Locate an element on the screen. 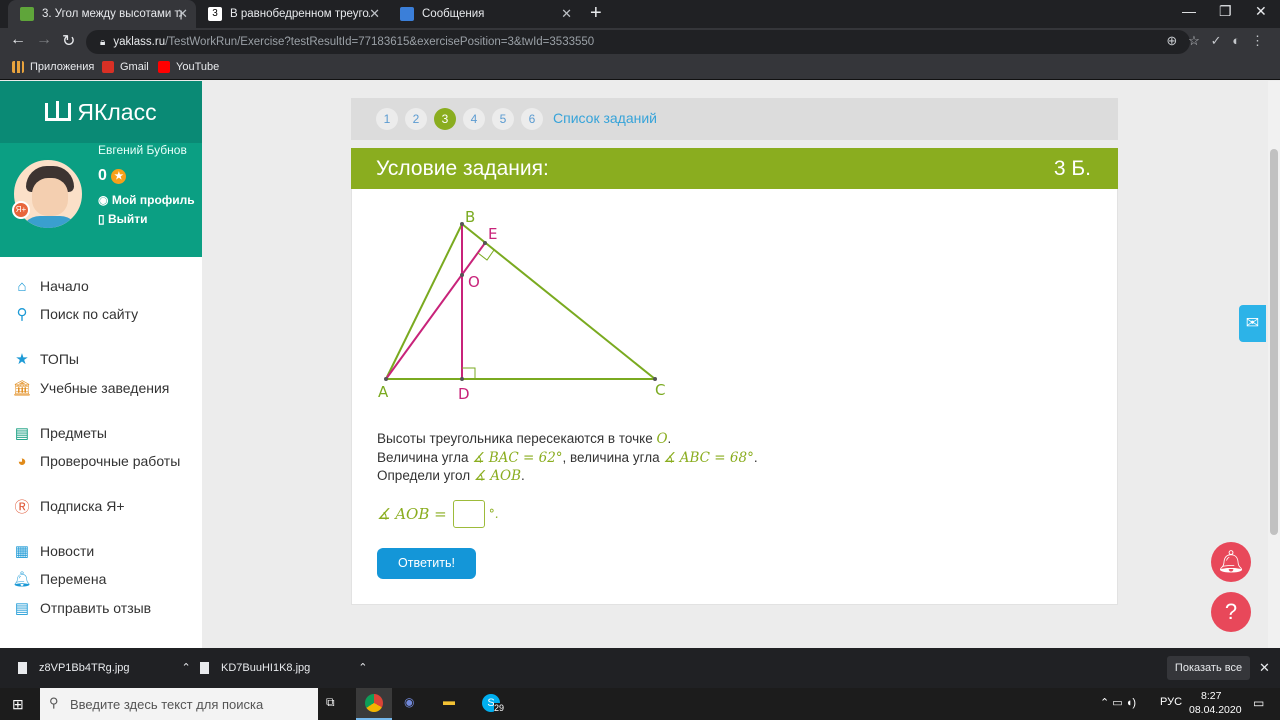 The width and height of the screenshot is (1280, 720). task-number-3: 3 is located at coordinates (445, 119).